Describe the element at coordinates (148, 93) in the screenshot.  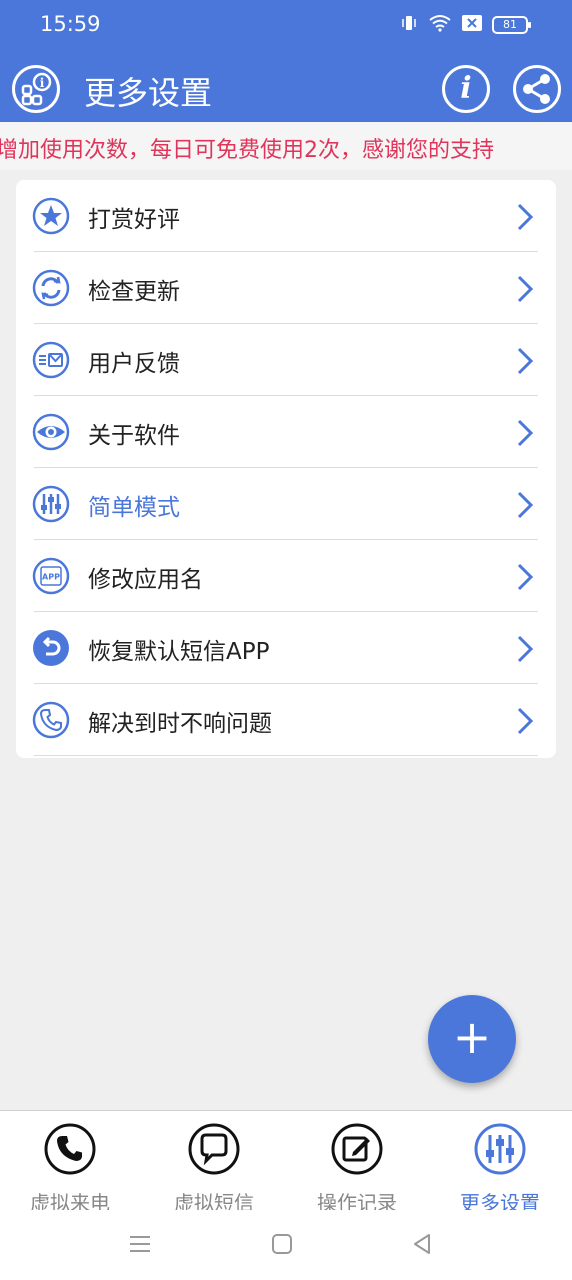
I see `page-title: 更多设置` at that location.